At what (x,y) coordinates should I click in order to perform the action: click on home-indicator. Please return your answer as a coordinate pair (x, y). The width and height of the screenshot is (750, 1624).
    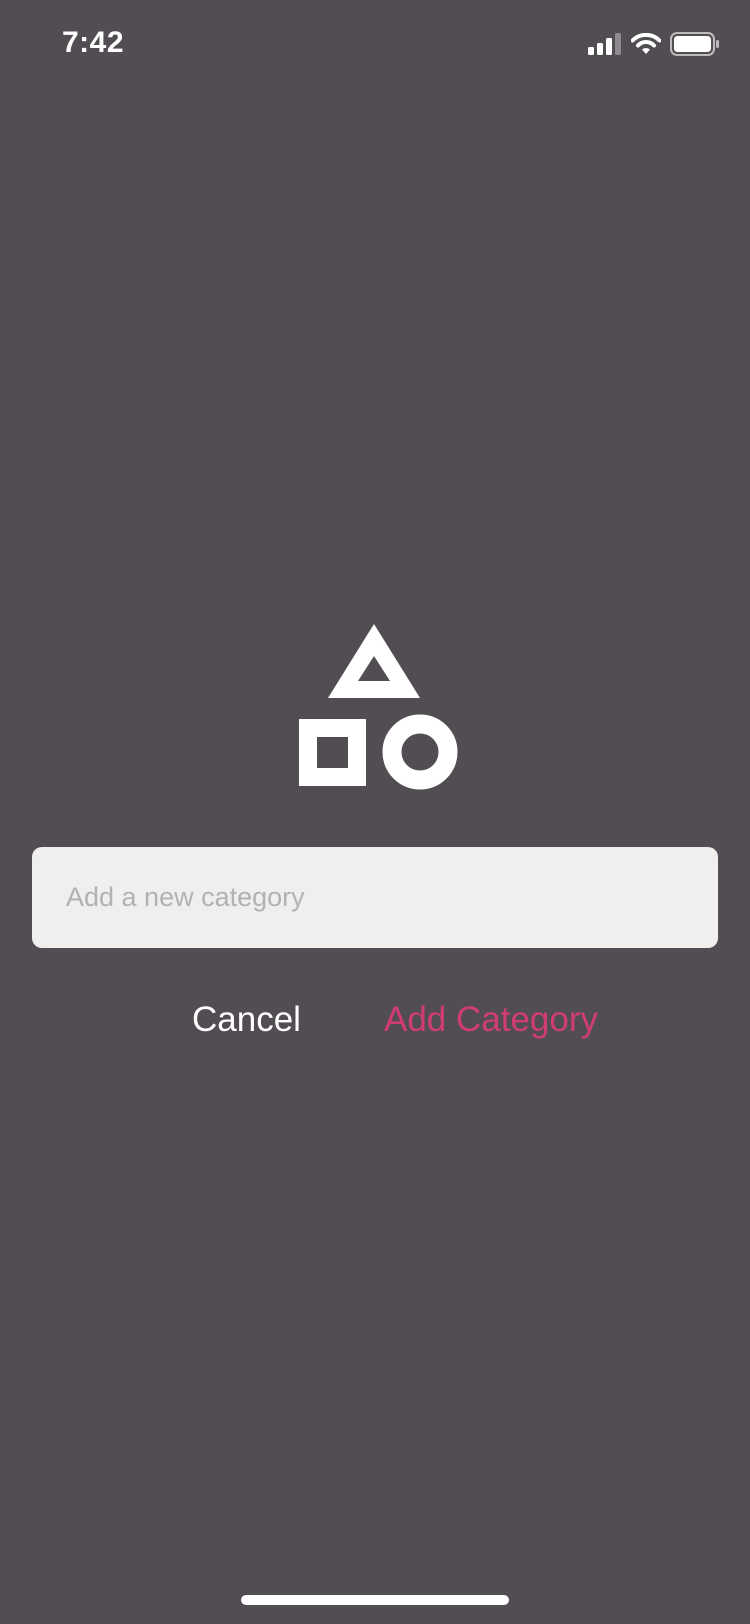
    Looking at the image, I should click on (375, 1600).